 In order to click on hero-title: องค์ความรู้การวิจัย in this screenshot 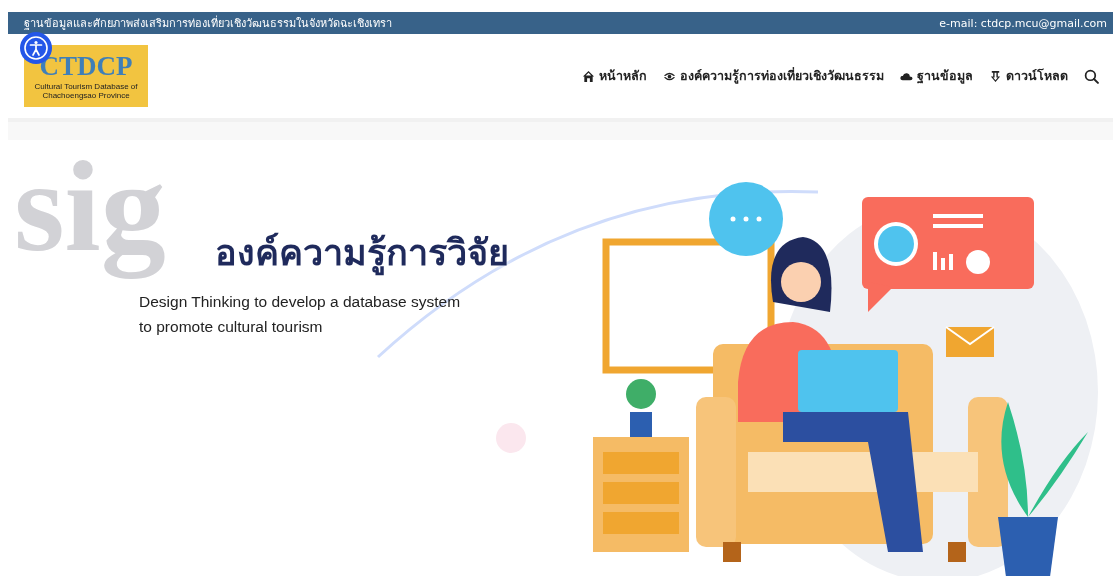, I will do `click(362, 252)`.